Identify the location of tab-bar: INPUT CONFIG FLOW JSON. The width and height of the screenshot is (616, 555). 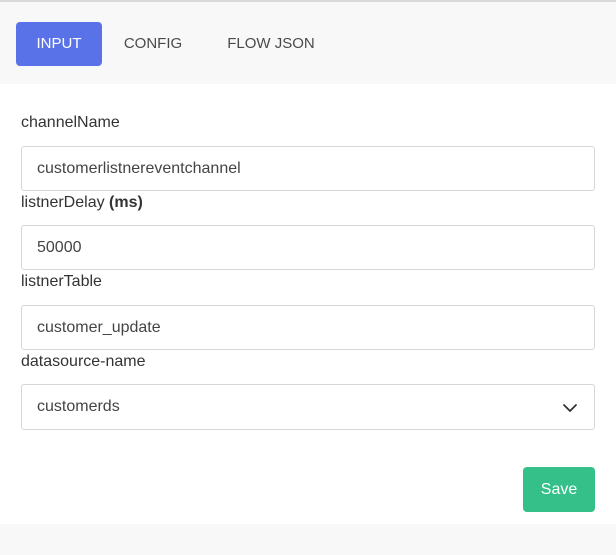
(308, 43).